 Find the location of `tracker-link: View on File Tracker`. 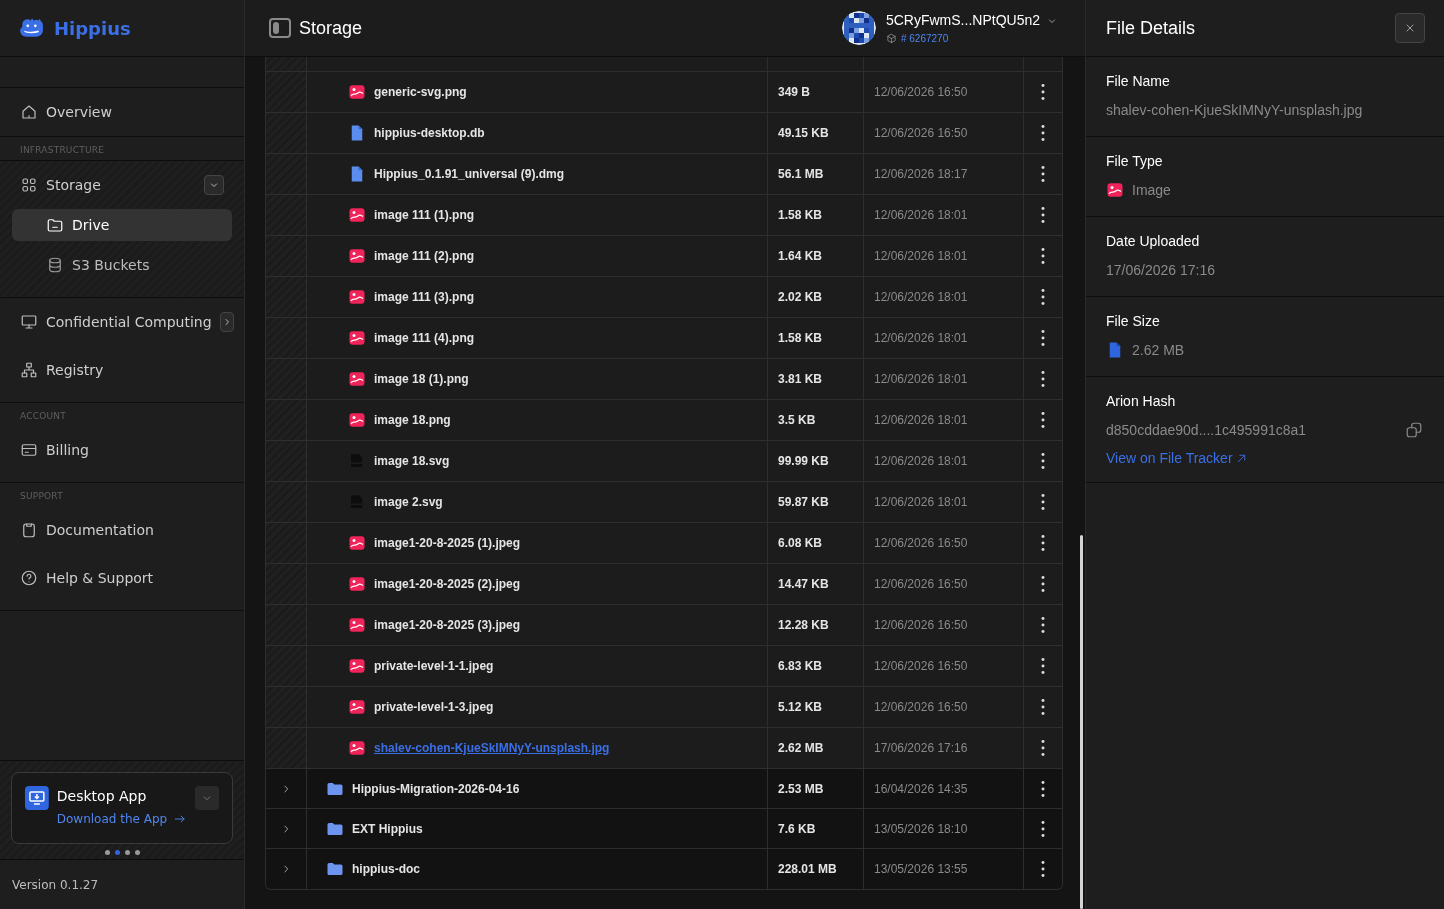

tracker-link: View on File Tracker is located at coordinates (1177, 458).